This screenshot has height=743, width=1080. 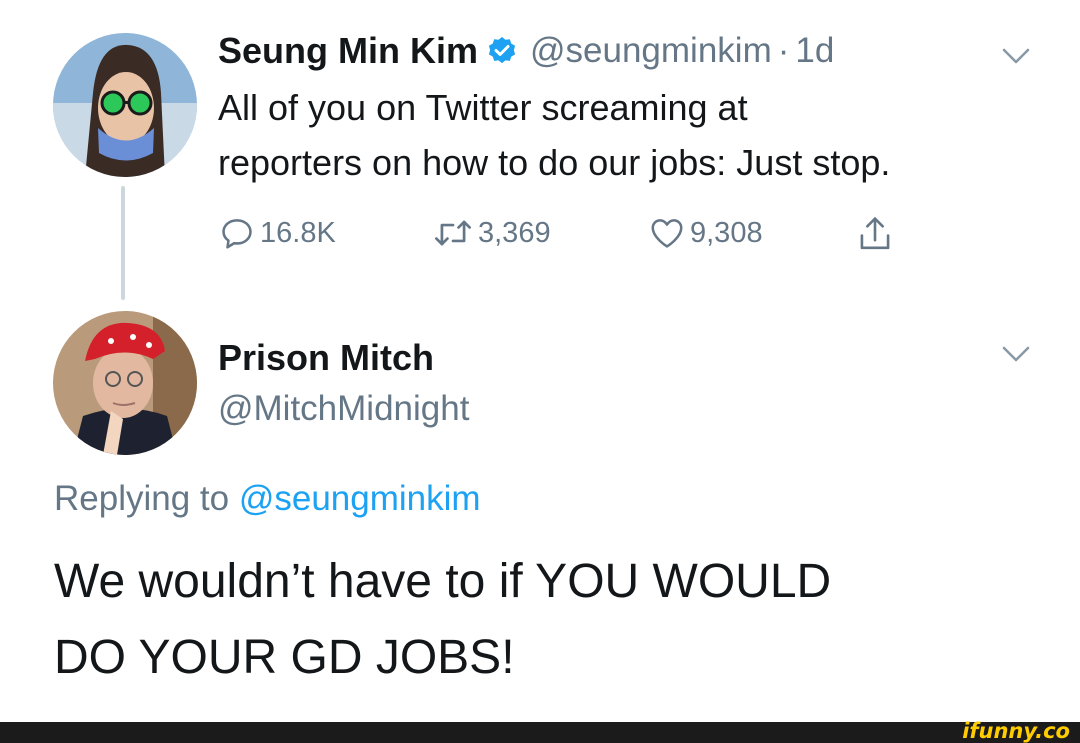 I want to click on watermark-bar: ifunny.co, so click(x=540, y=731).